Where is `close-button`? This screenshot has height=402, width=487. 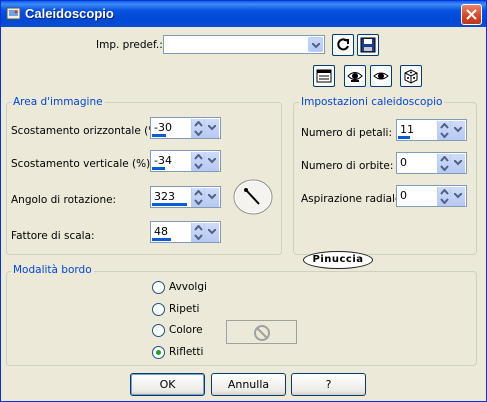 close-button is located at coordinates (471, 14).